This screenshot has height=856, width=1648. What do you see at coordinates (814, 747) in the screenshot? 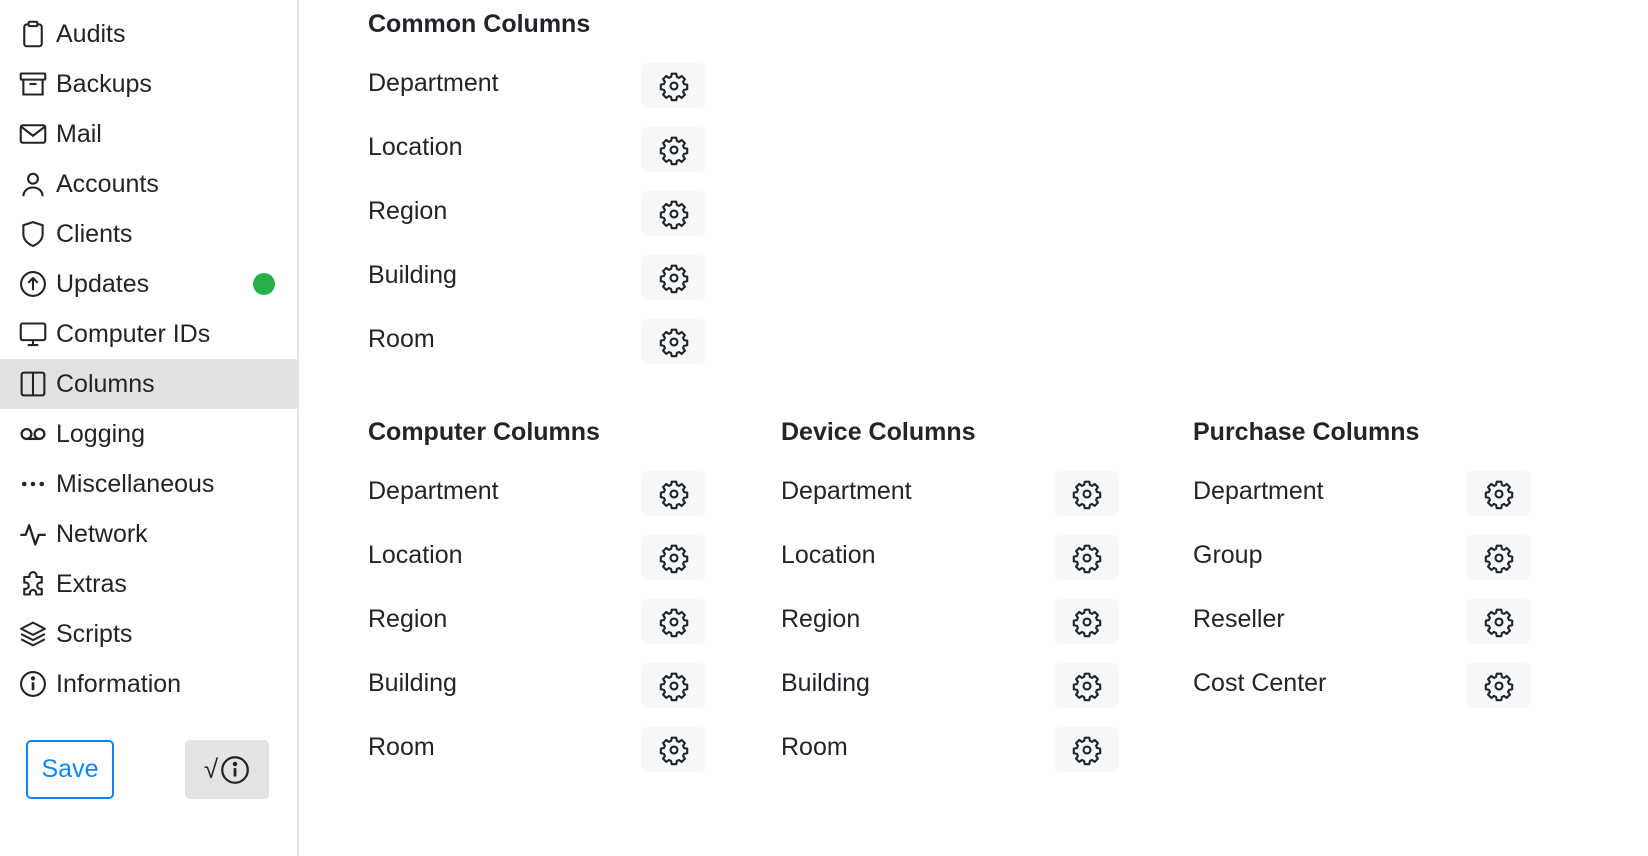
I see `column-label: Room` at bounding box center [814, 747].